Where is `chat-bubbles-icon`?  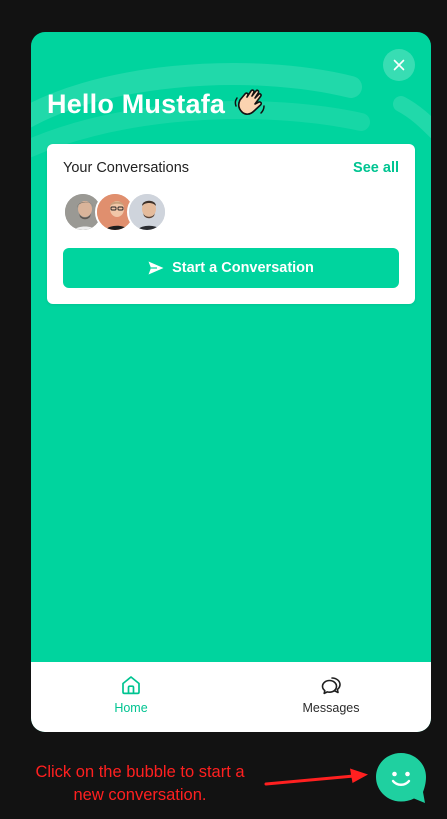
chat-bubbles-icon is located at coordinates (331, 686).